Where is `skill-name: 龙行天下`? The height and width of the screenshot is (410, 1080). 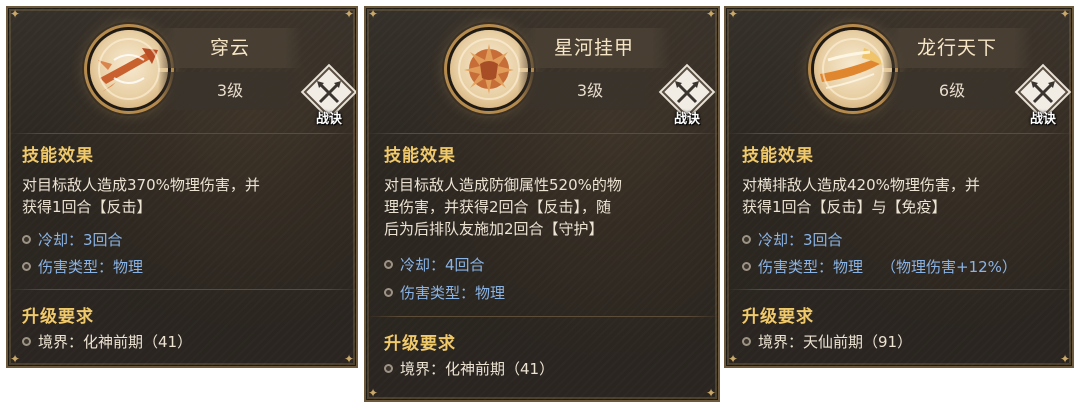 skill-name: 龙行天下 is located at coordinates (957, 48).